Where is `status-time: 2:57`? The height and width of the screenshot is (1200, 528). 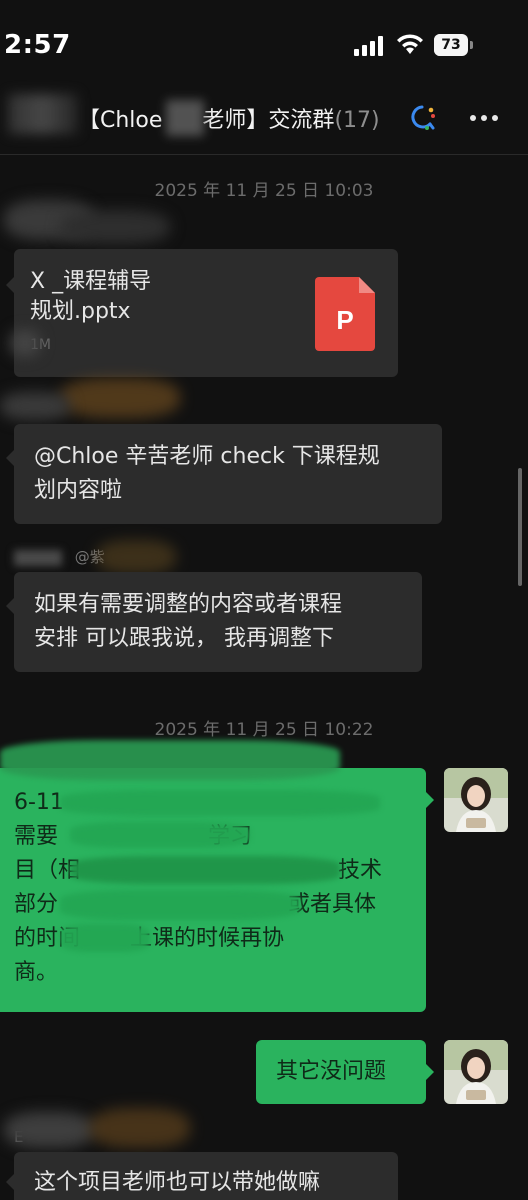 status-time: 2:57 is located at coordinates (37, 45).